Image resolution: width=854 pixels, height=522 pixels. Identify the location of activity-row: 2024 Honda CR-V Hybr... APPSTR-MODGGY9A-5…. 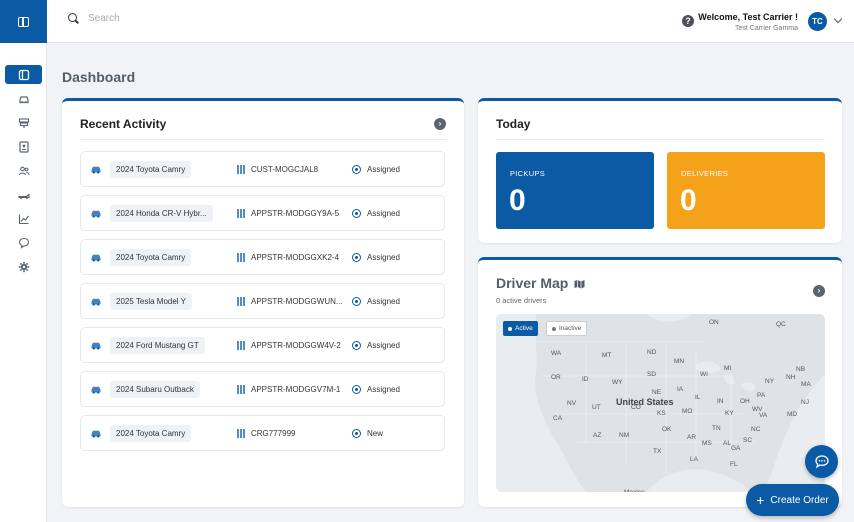
(262, 213).